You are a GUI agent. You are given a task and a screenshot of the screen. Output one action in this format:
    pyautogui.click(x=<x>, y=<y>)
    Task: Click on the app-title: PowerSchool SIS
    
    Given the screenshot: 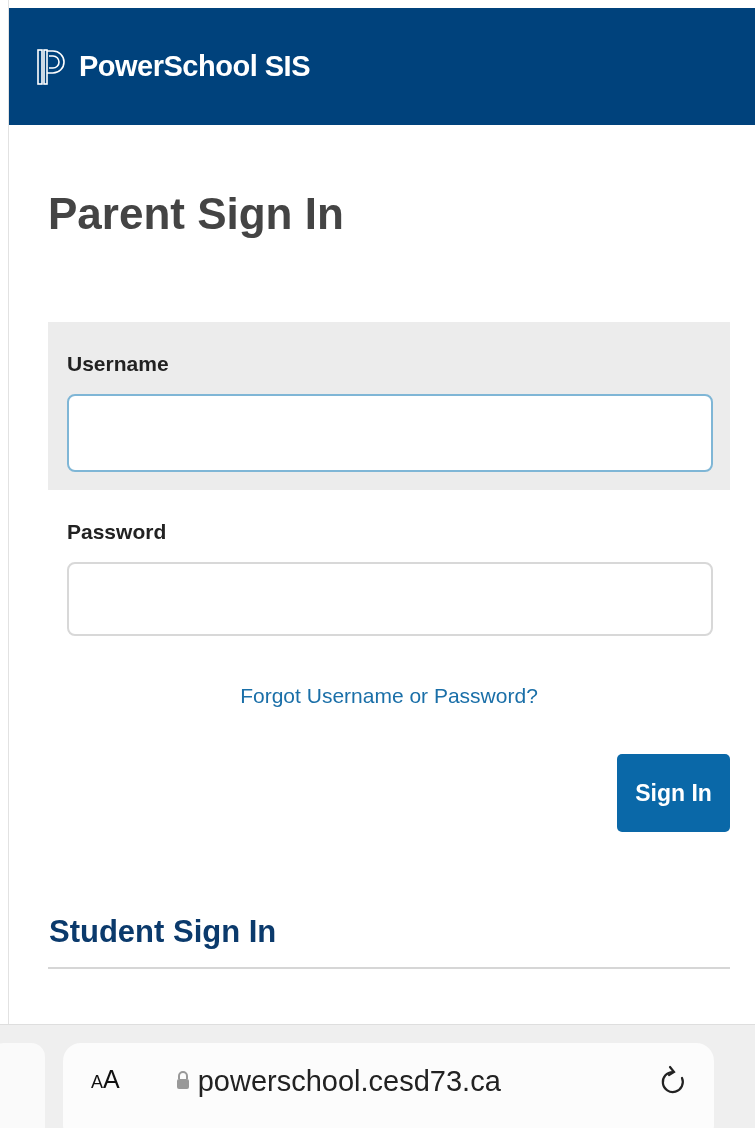 What is the action you would take?
    pyautogui.click(x=194, y=66)
    